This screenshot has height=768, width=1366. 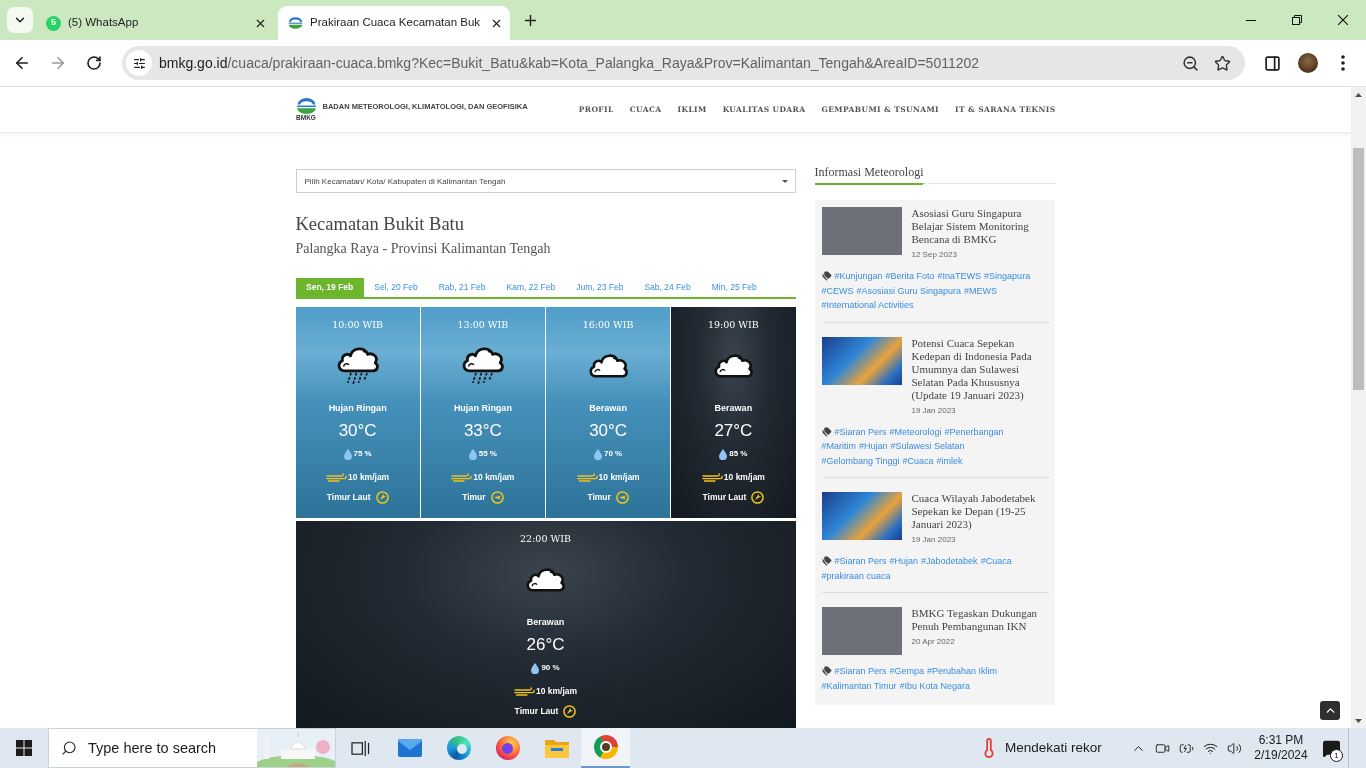 What do you see at coordinates (860, 460) in the screenshot?
I see `tag-link: #Gelombang Tinggi` at bounding box center [860, 460].